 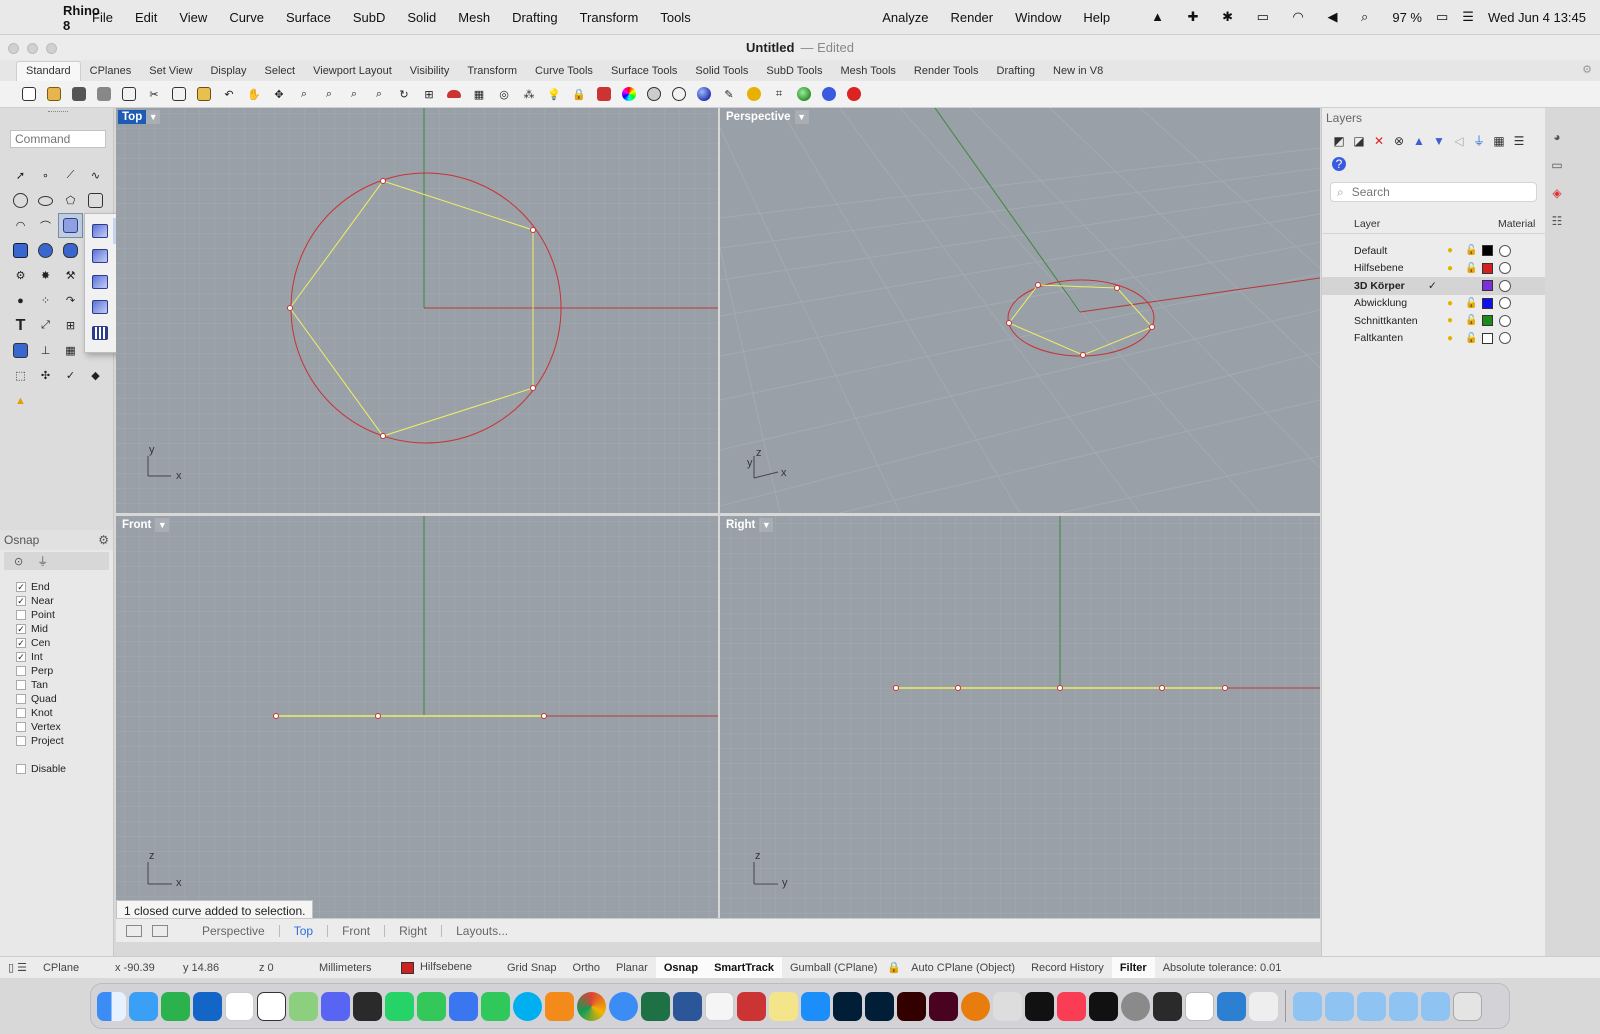 I want to click on select-arrow-icon: ➚, so click(x=20, y=175).